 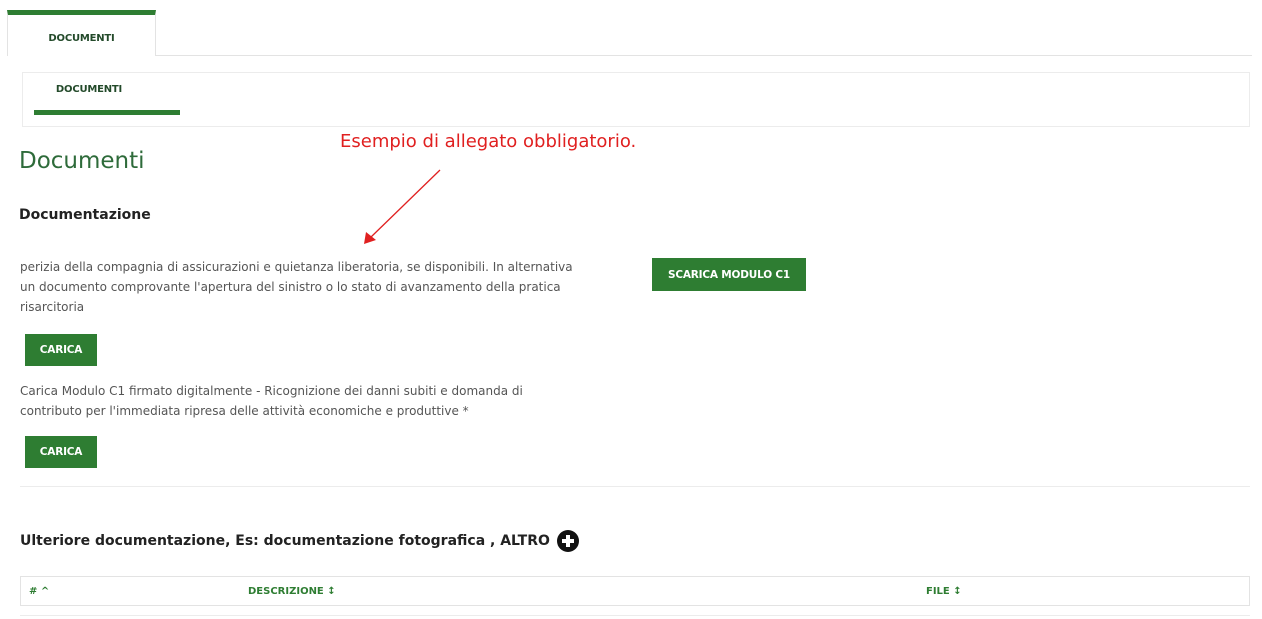 I want to click on documents-table-header: # ^ DESCRIZIONE ↕ FILE ↕, so click(x=635, y=591).